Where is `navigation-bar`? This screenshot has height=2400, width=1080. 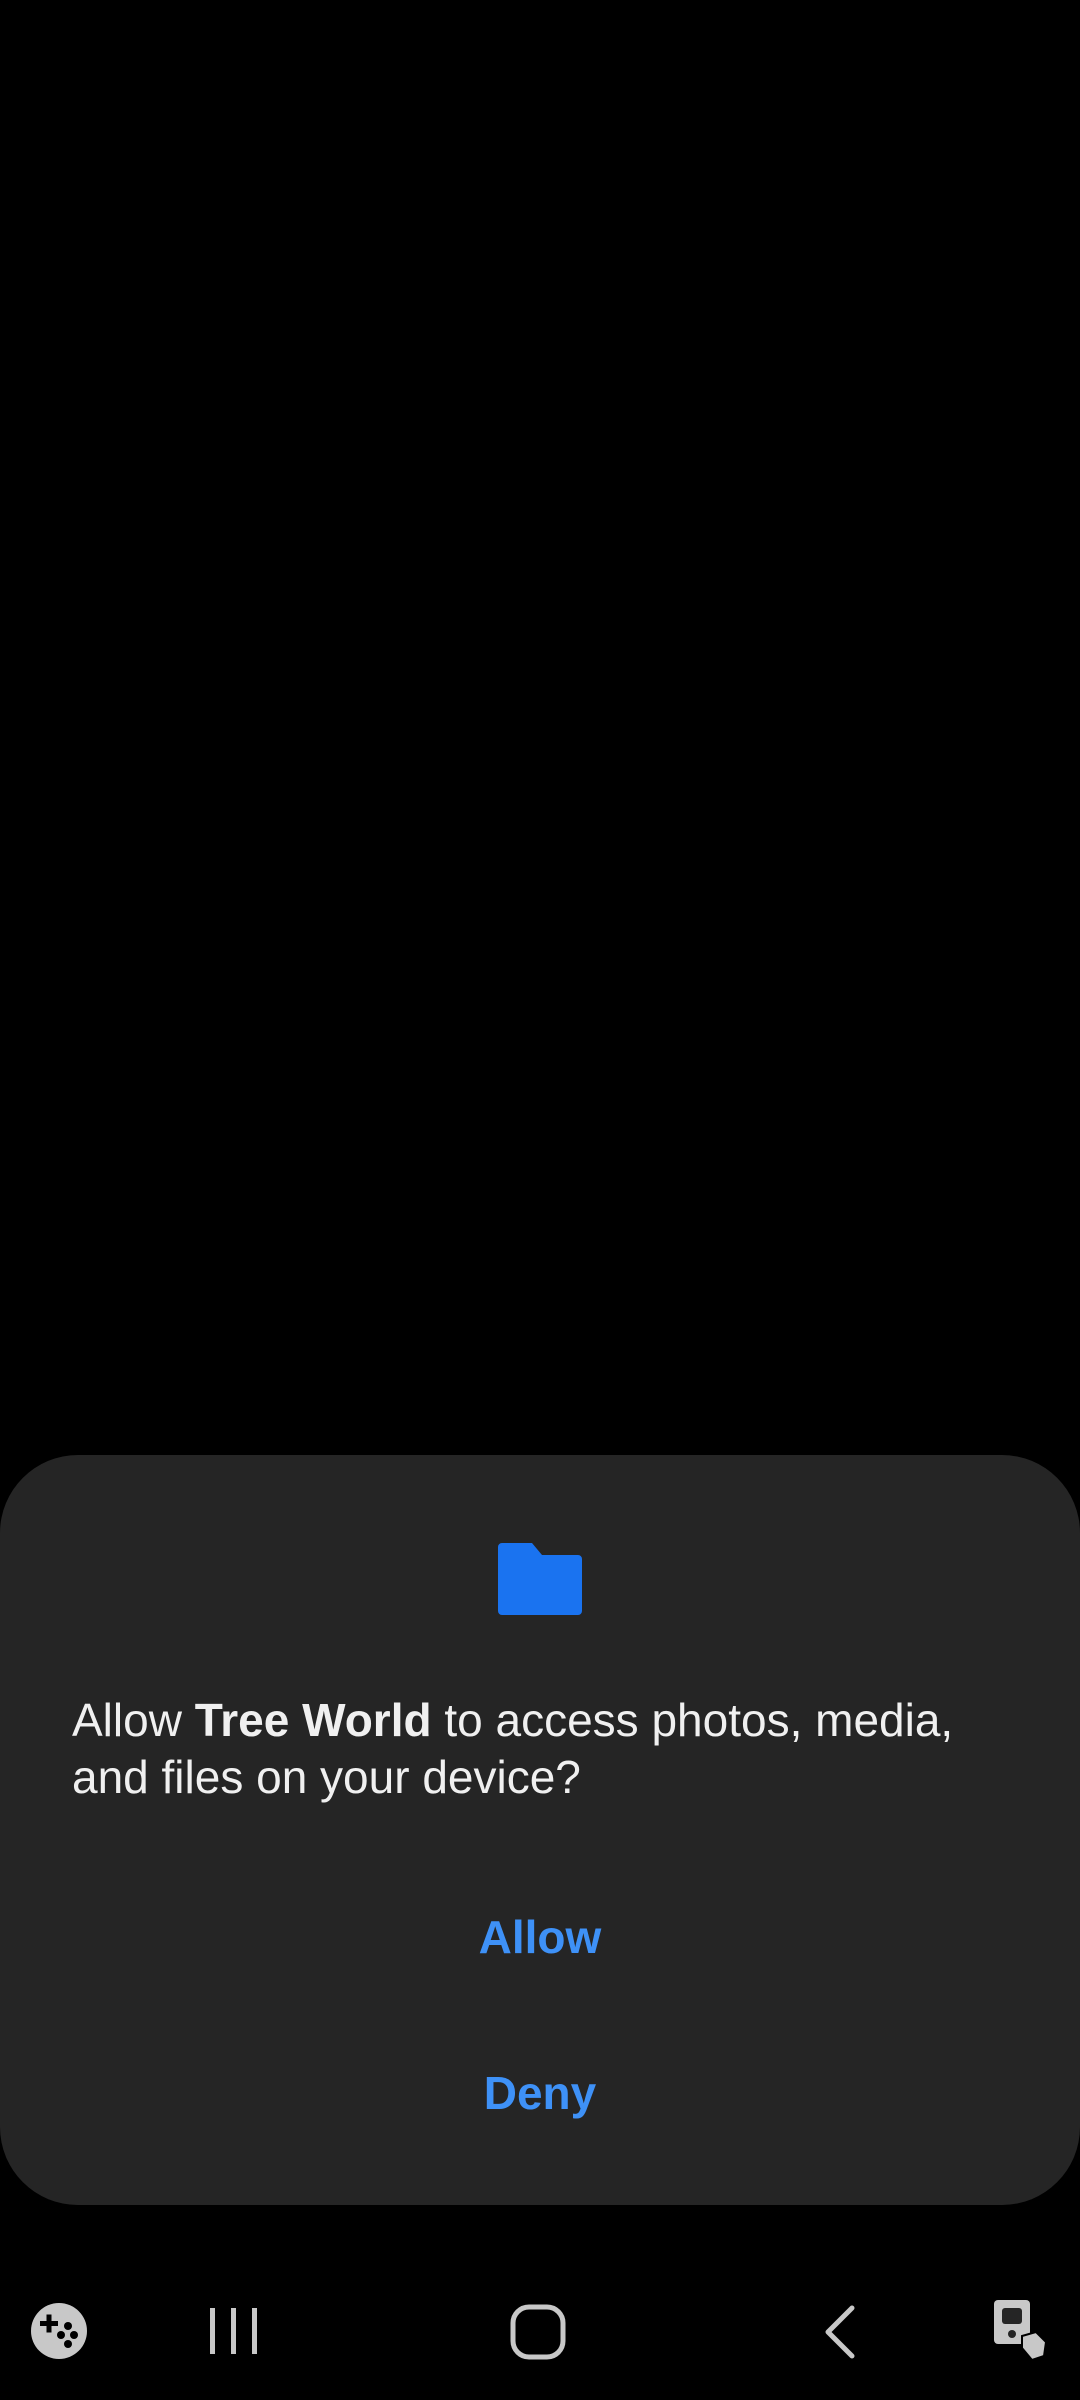 navigation-bar is located at coordinates (540, 2340).